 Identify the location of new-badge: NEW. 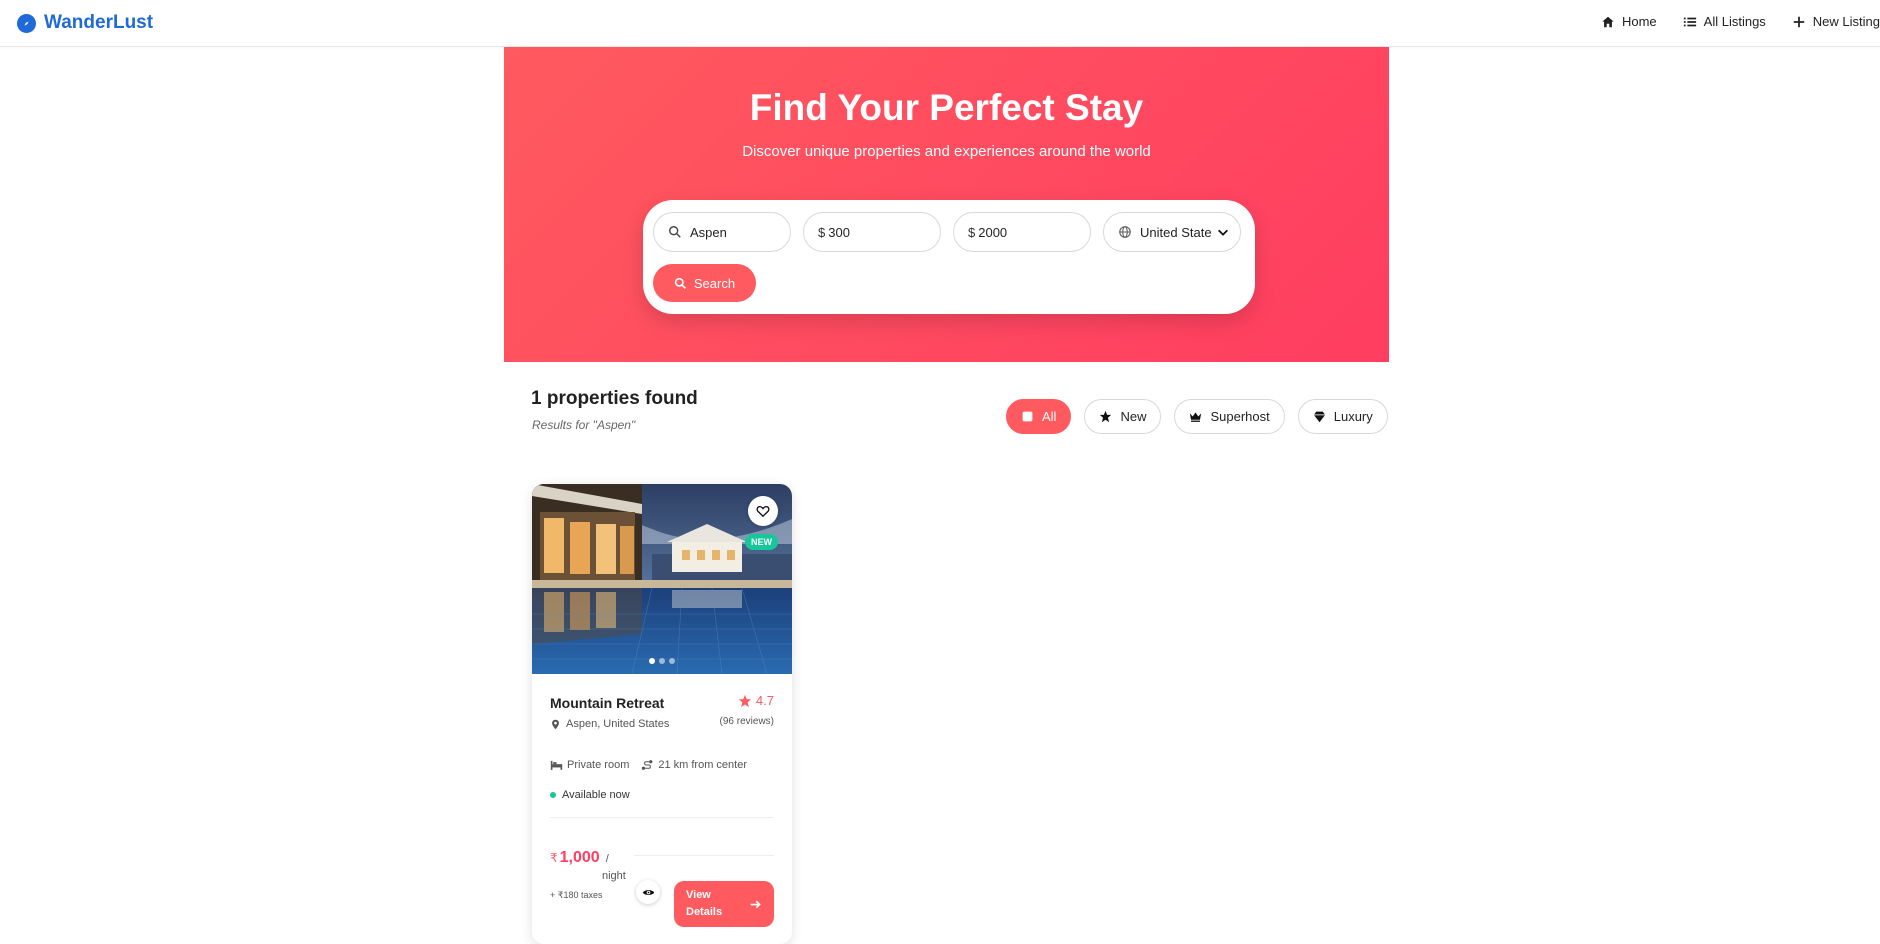
(761, 542).